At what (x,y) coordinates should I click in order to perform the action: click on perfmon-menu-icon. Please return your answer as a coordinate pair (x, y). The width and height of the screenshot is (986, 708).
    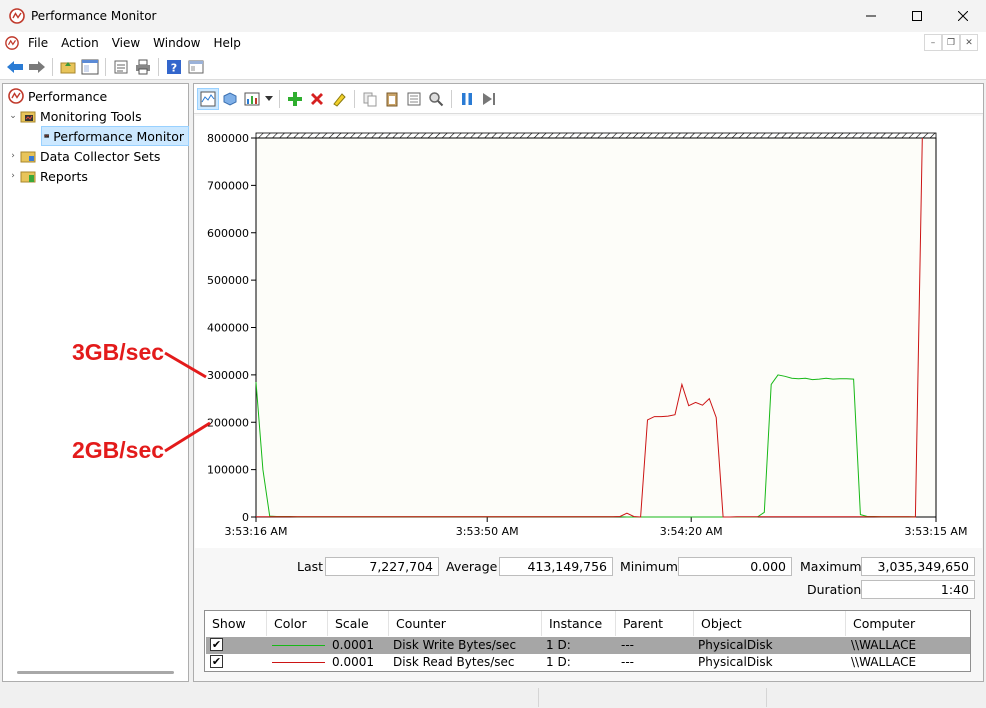
    Looking at the image, I should click on (12, 43).